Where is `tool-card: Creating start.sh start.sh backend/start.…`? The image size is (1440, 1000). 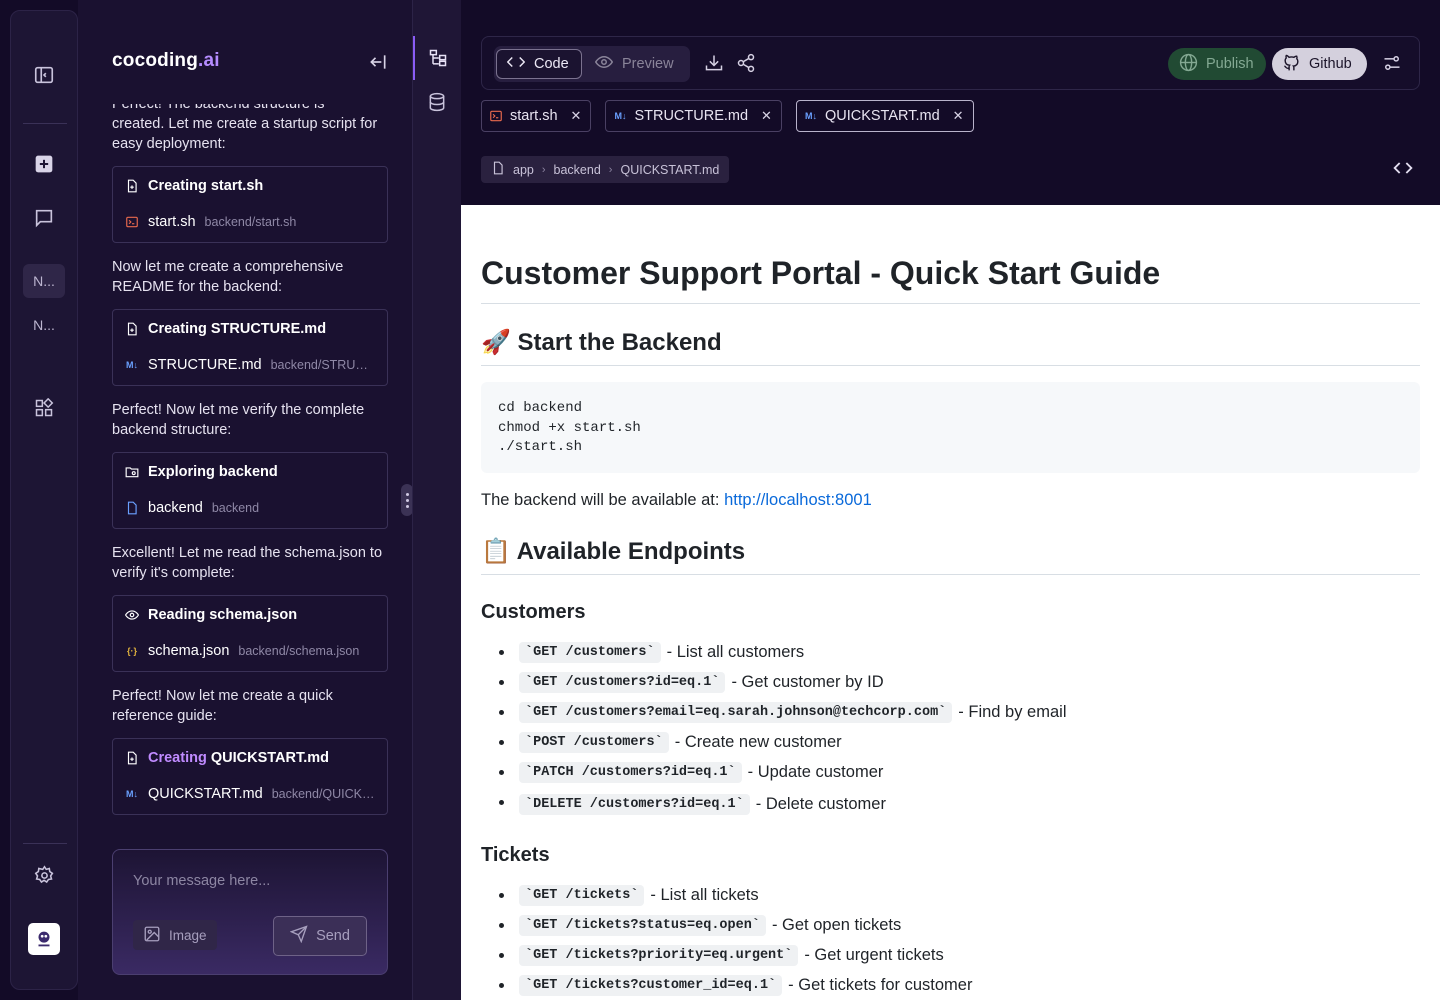 tool-card: Creating start.sh start.sh backend/start.… is located at coordinates (250, 204).